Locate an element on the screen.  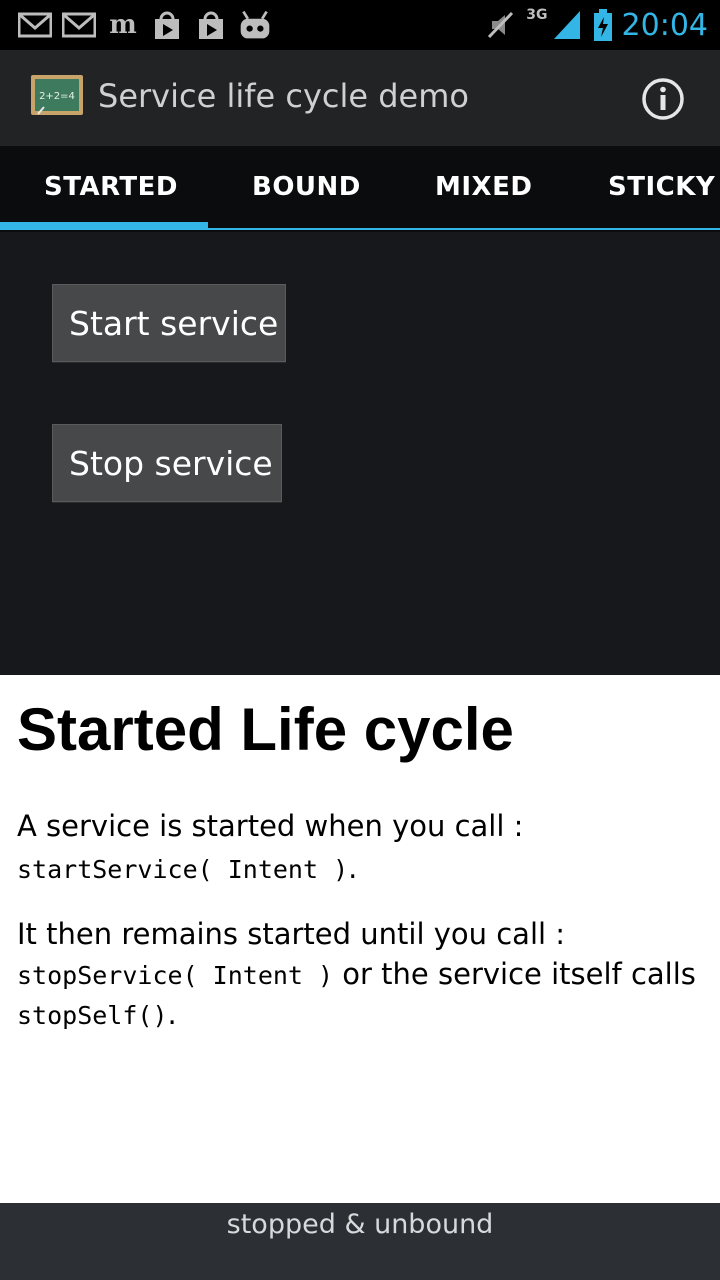
explanation-heading: Started Life cycle is located at coordinates (265, 729).